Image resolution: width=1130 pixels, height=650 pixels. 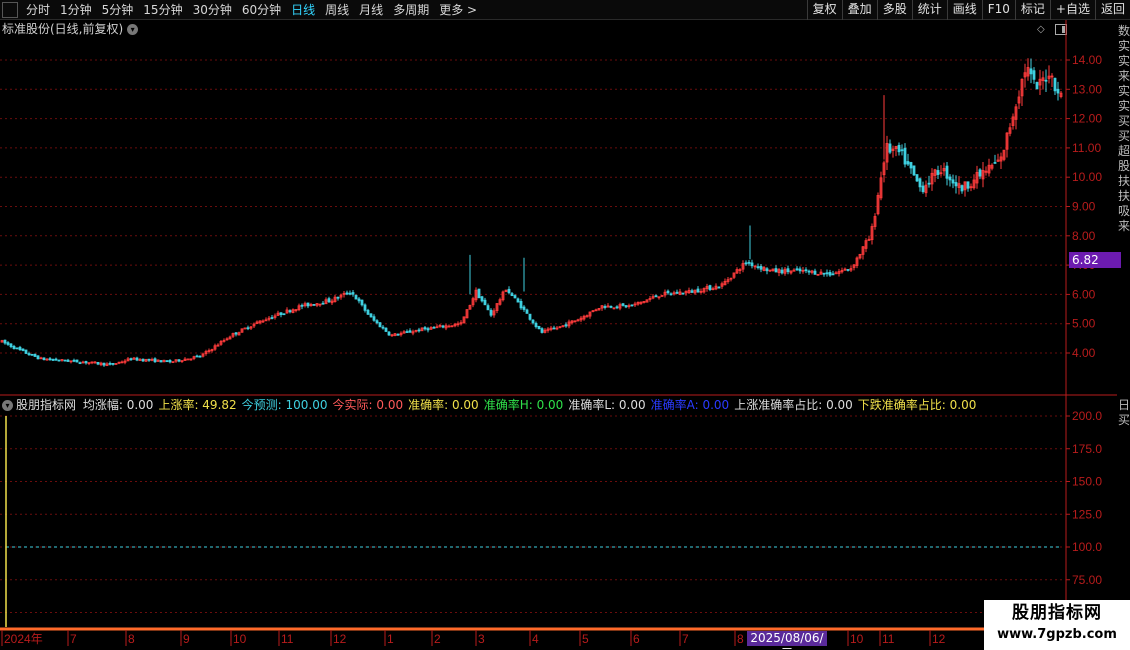 What do you see at coordinates (740, 639) in the screenshot?
I see `time-label: 8` at bounding box center [740, 639].